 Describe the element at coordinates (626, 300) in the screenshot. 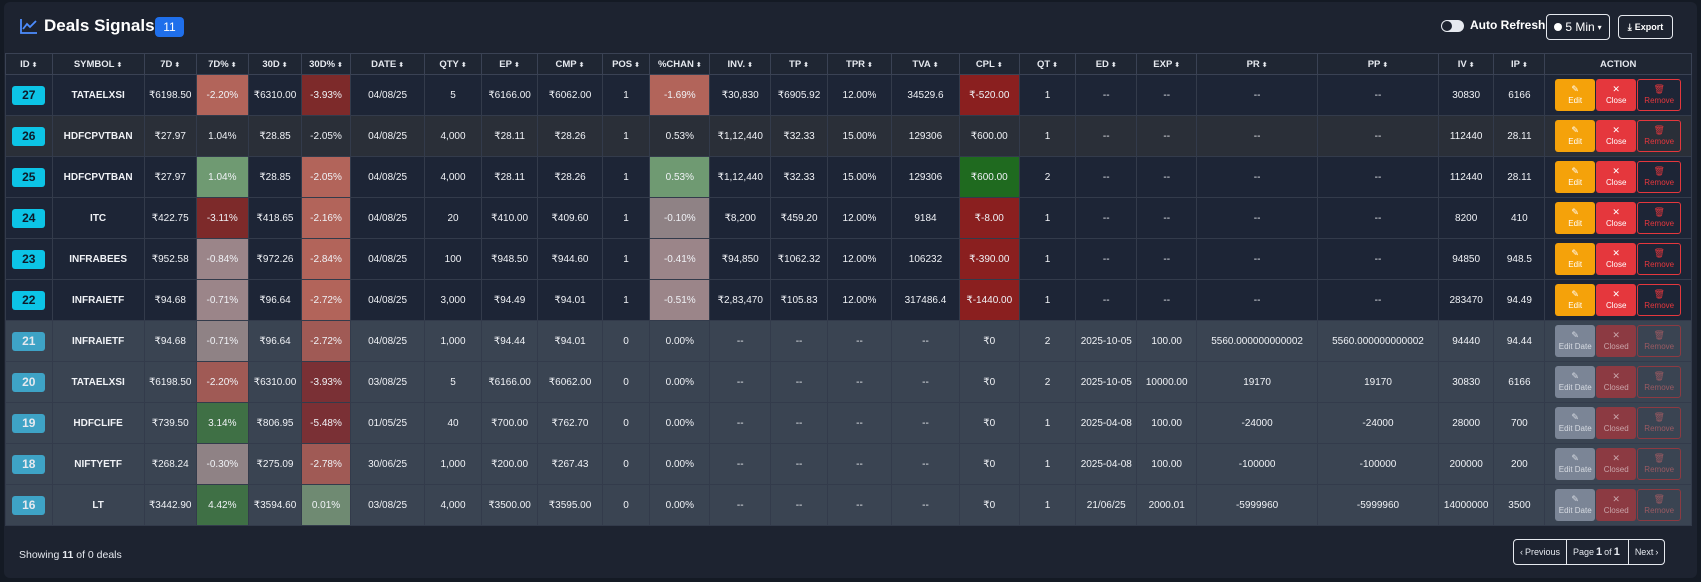

I see `cell-pos: 1` at that location.